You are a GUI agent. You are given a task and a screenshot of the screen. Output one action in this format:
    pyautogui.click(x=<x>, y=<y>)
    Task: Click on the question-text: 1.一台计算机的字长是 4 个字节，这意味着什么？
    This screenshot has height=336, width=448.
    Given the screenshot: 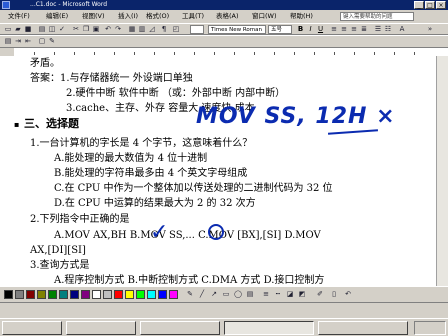 What is the action you would take?
    pyautogui.click(x=141, y=143)
    